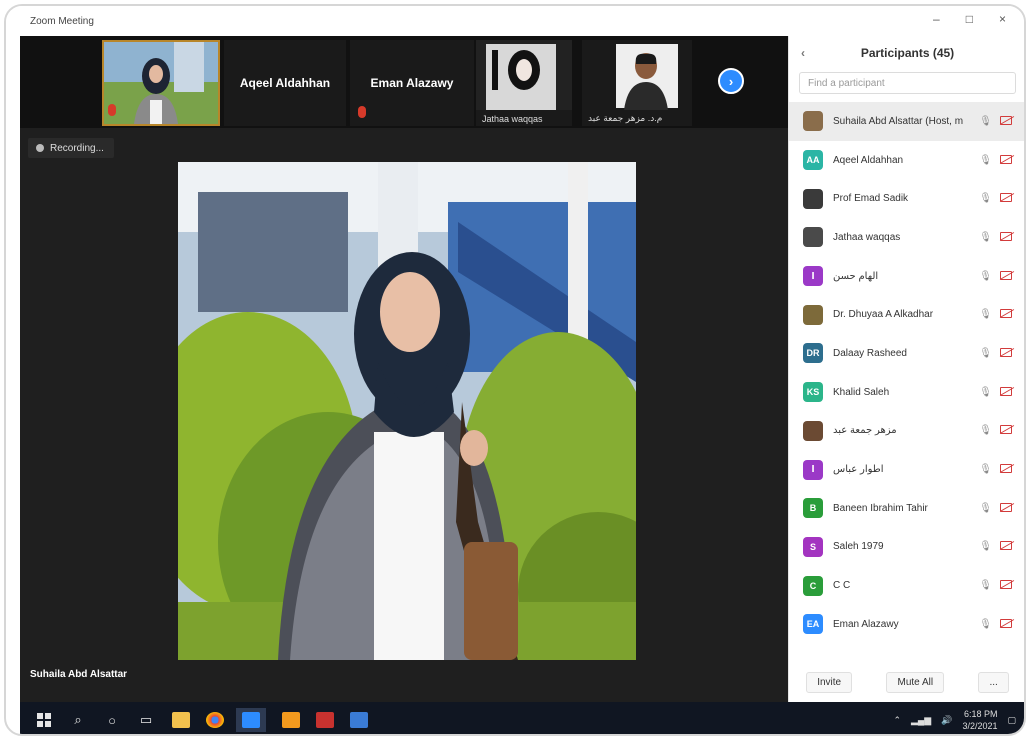 The width and height of the screenshot is (1032, 742). Describe the element at coordinates (906, 237) in the screenshot. I see `participant-row: Jathaa waqqas 🎙` at that location.